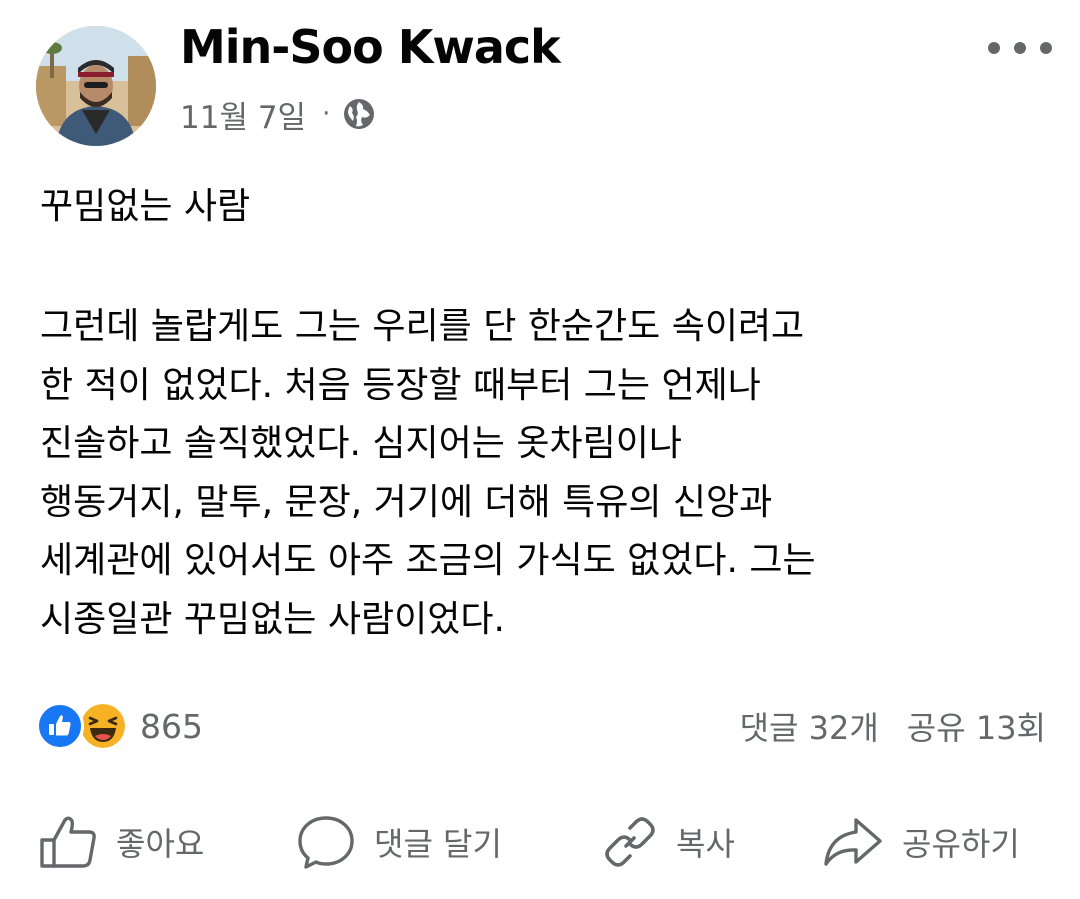  What do you see at coordinates (630, 842) in the screenshot?
I see `link-icon` at bounding box center [630, 842].